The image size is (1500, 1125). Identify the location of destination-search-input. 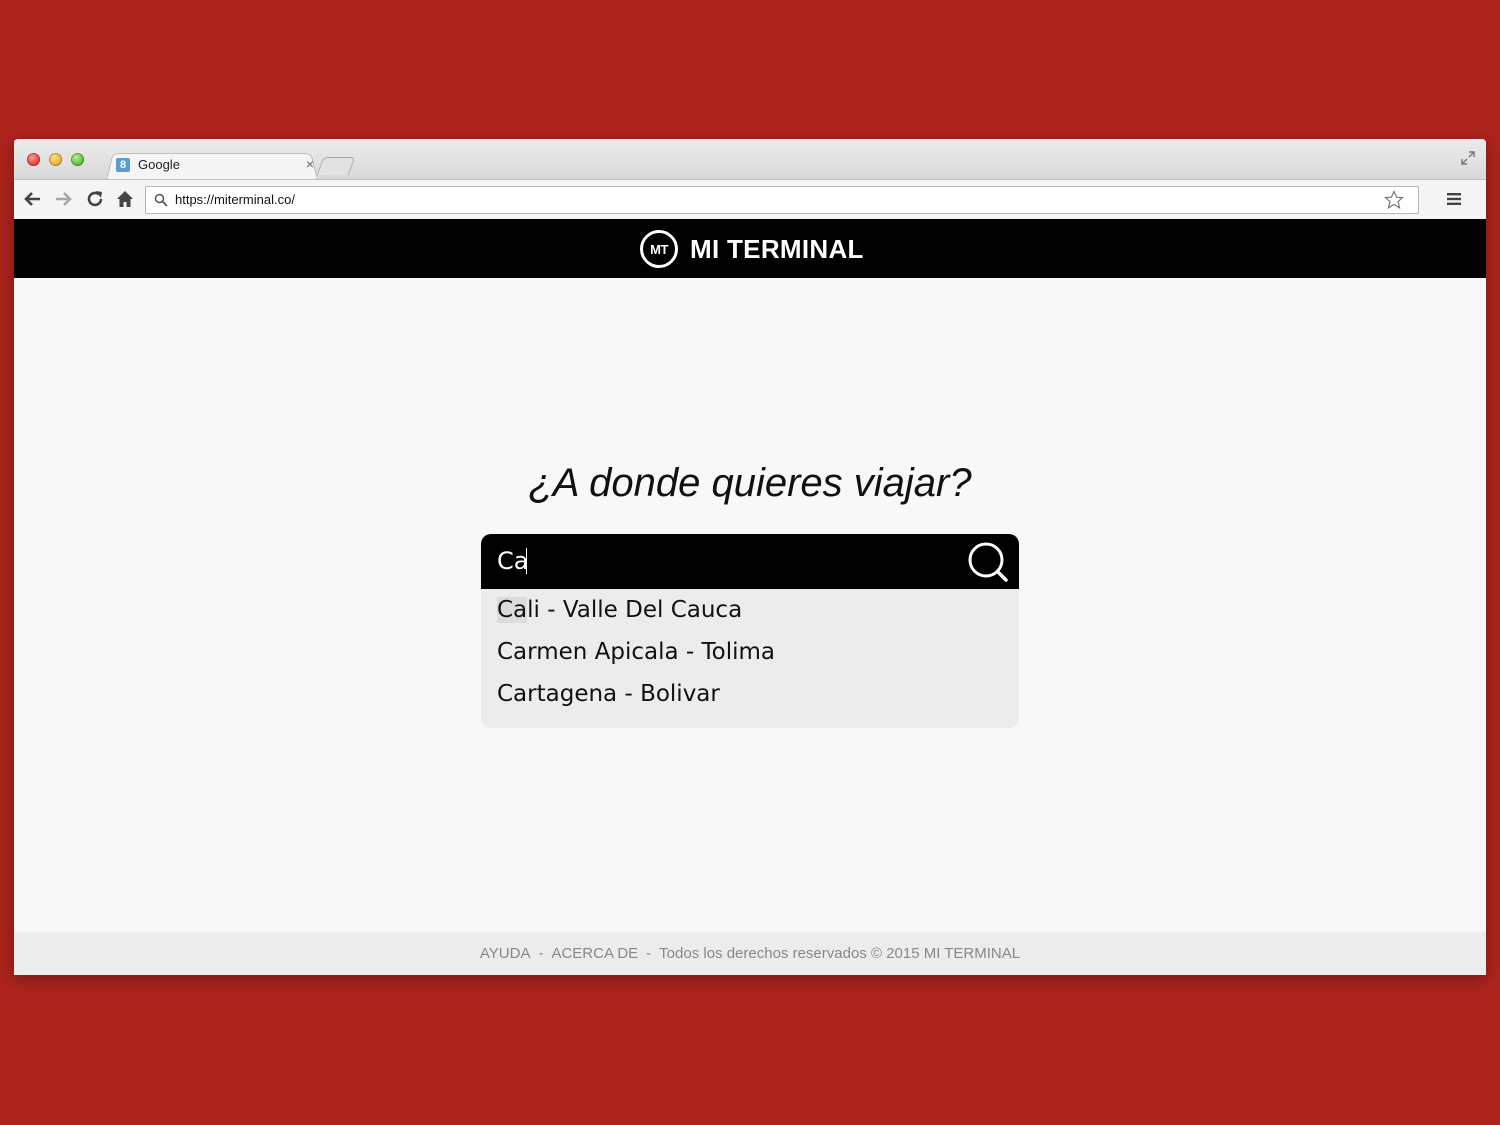
(717, 561).